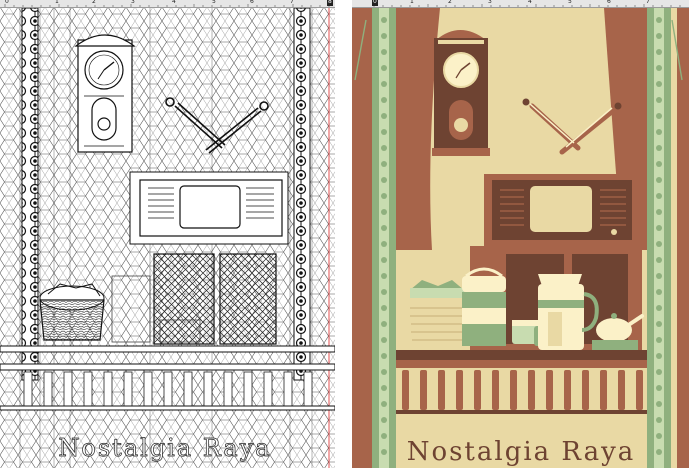 This screenshot has height=468, width=689. I want to click on basket-outline, so click(72, 312).